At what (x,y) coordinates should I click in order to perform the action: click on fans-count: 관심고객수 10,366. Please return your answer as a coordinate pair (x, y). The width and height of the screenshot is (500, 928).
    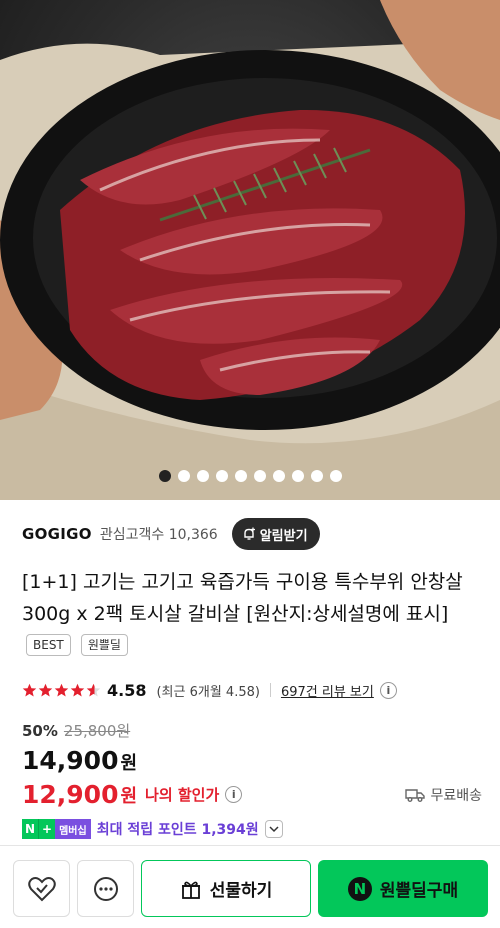
    Looking at the image, I should click on (159, 534).